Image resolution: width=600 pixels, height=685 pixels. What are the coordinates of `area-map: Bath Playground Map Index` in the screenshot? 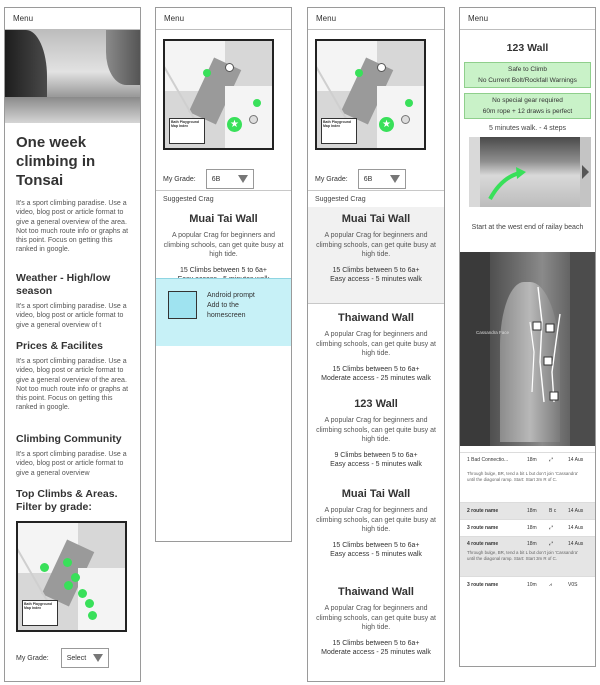 It's located at (71, 576).